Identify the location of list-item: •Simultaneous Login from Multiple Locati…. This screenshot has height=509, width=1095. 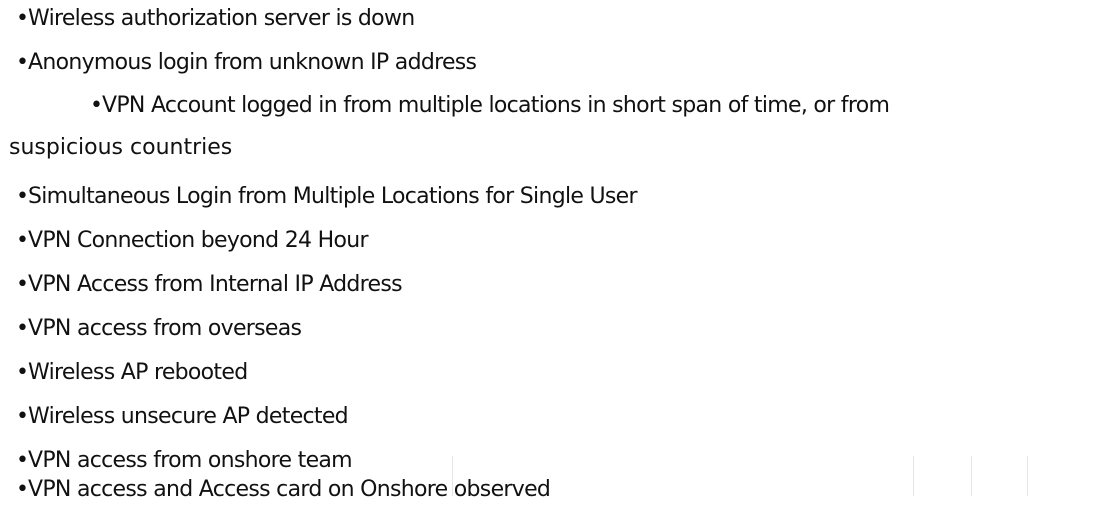
(327, 197).